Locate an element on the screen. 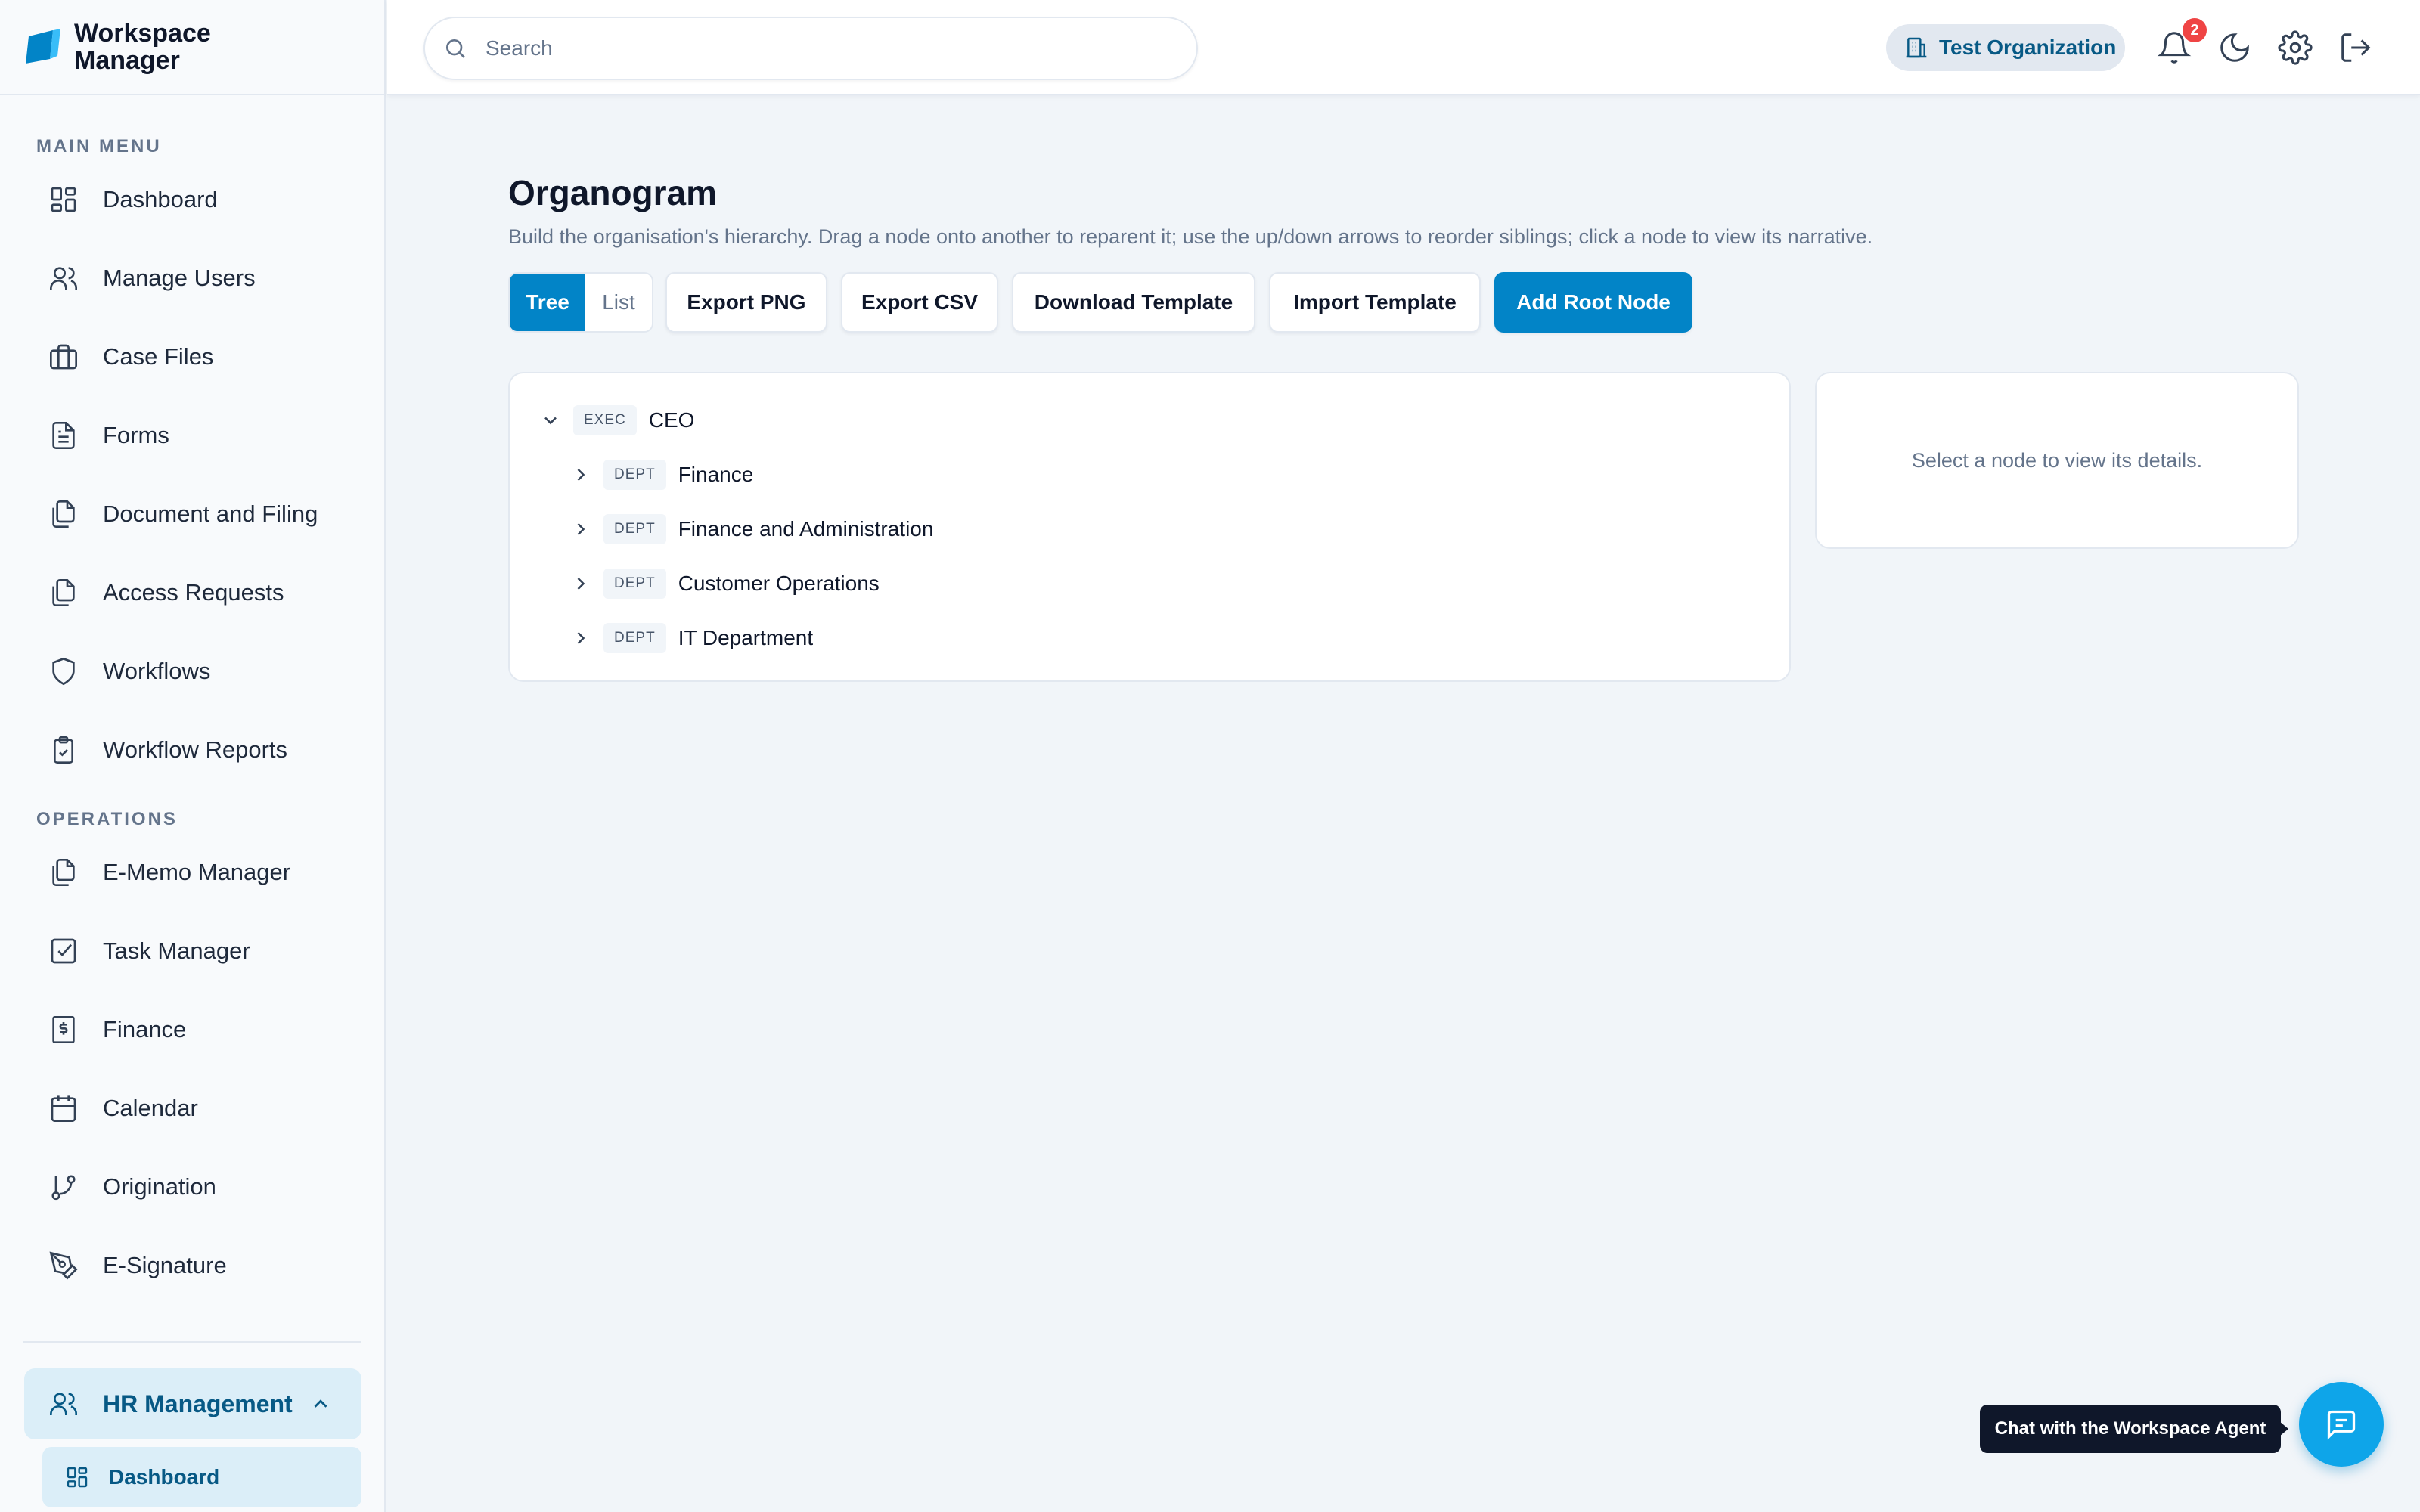 This screenshot has height=1512, width=2420. sidebar-item-label: Document and Filing is located at coordinates (211, 513).